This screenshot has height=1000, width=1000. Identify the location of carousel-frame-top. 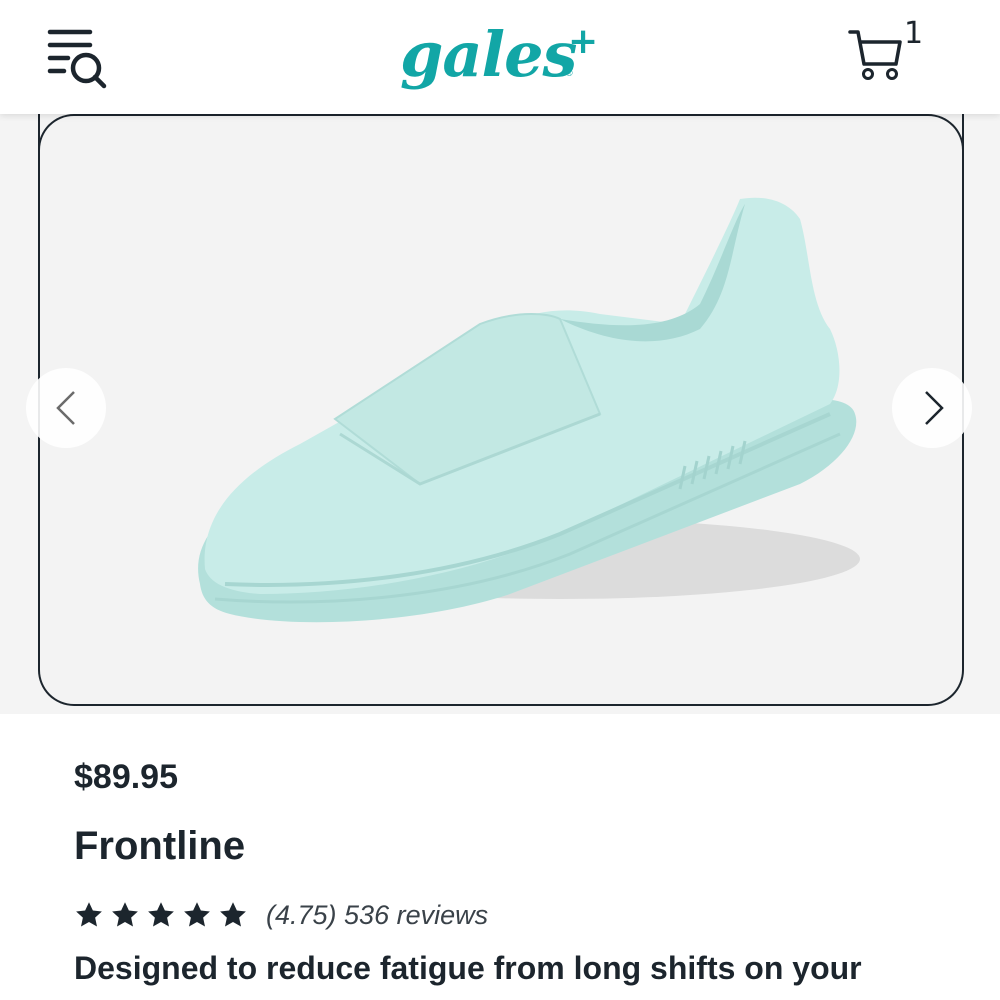
(501, 144).